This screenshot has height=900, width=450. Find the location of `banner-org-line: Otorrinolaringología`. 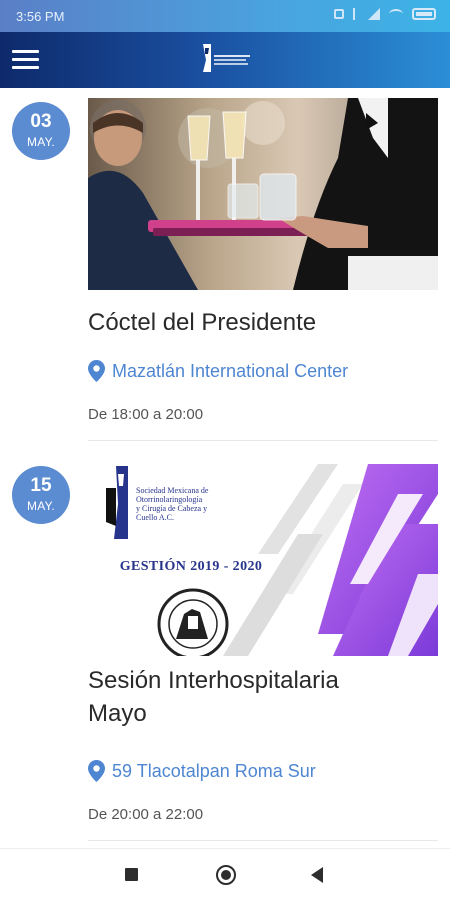

banner-org-line: Otorrinolaringología is located at coordinates (169, 499).